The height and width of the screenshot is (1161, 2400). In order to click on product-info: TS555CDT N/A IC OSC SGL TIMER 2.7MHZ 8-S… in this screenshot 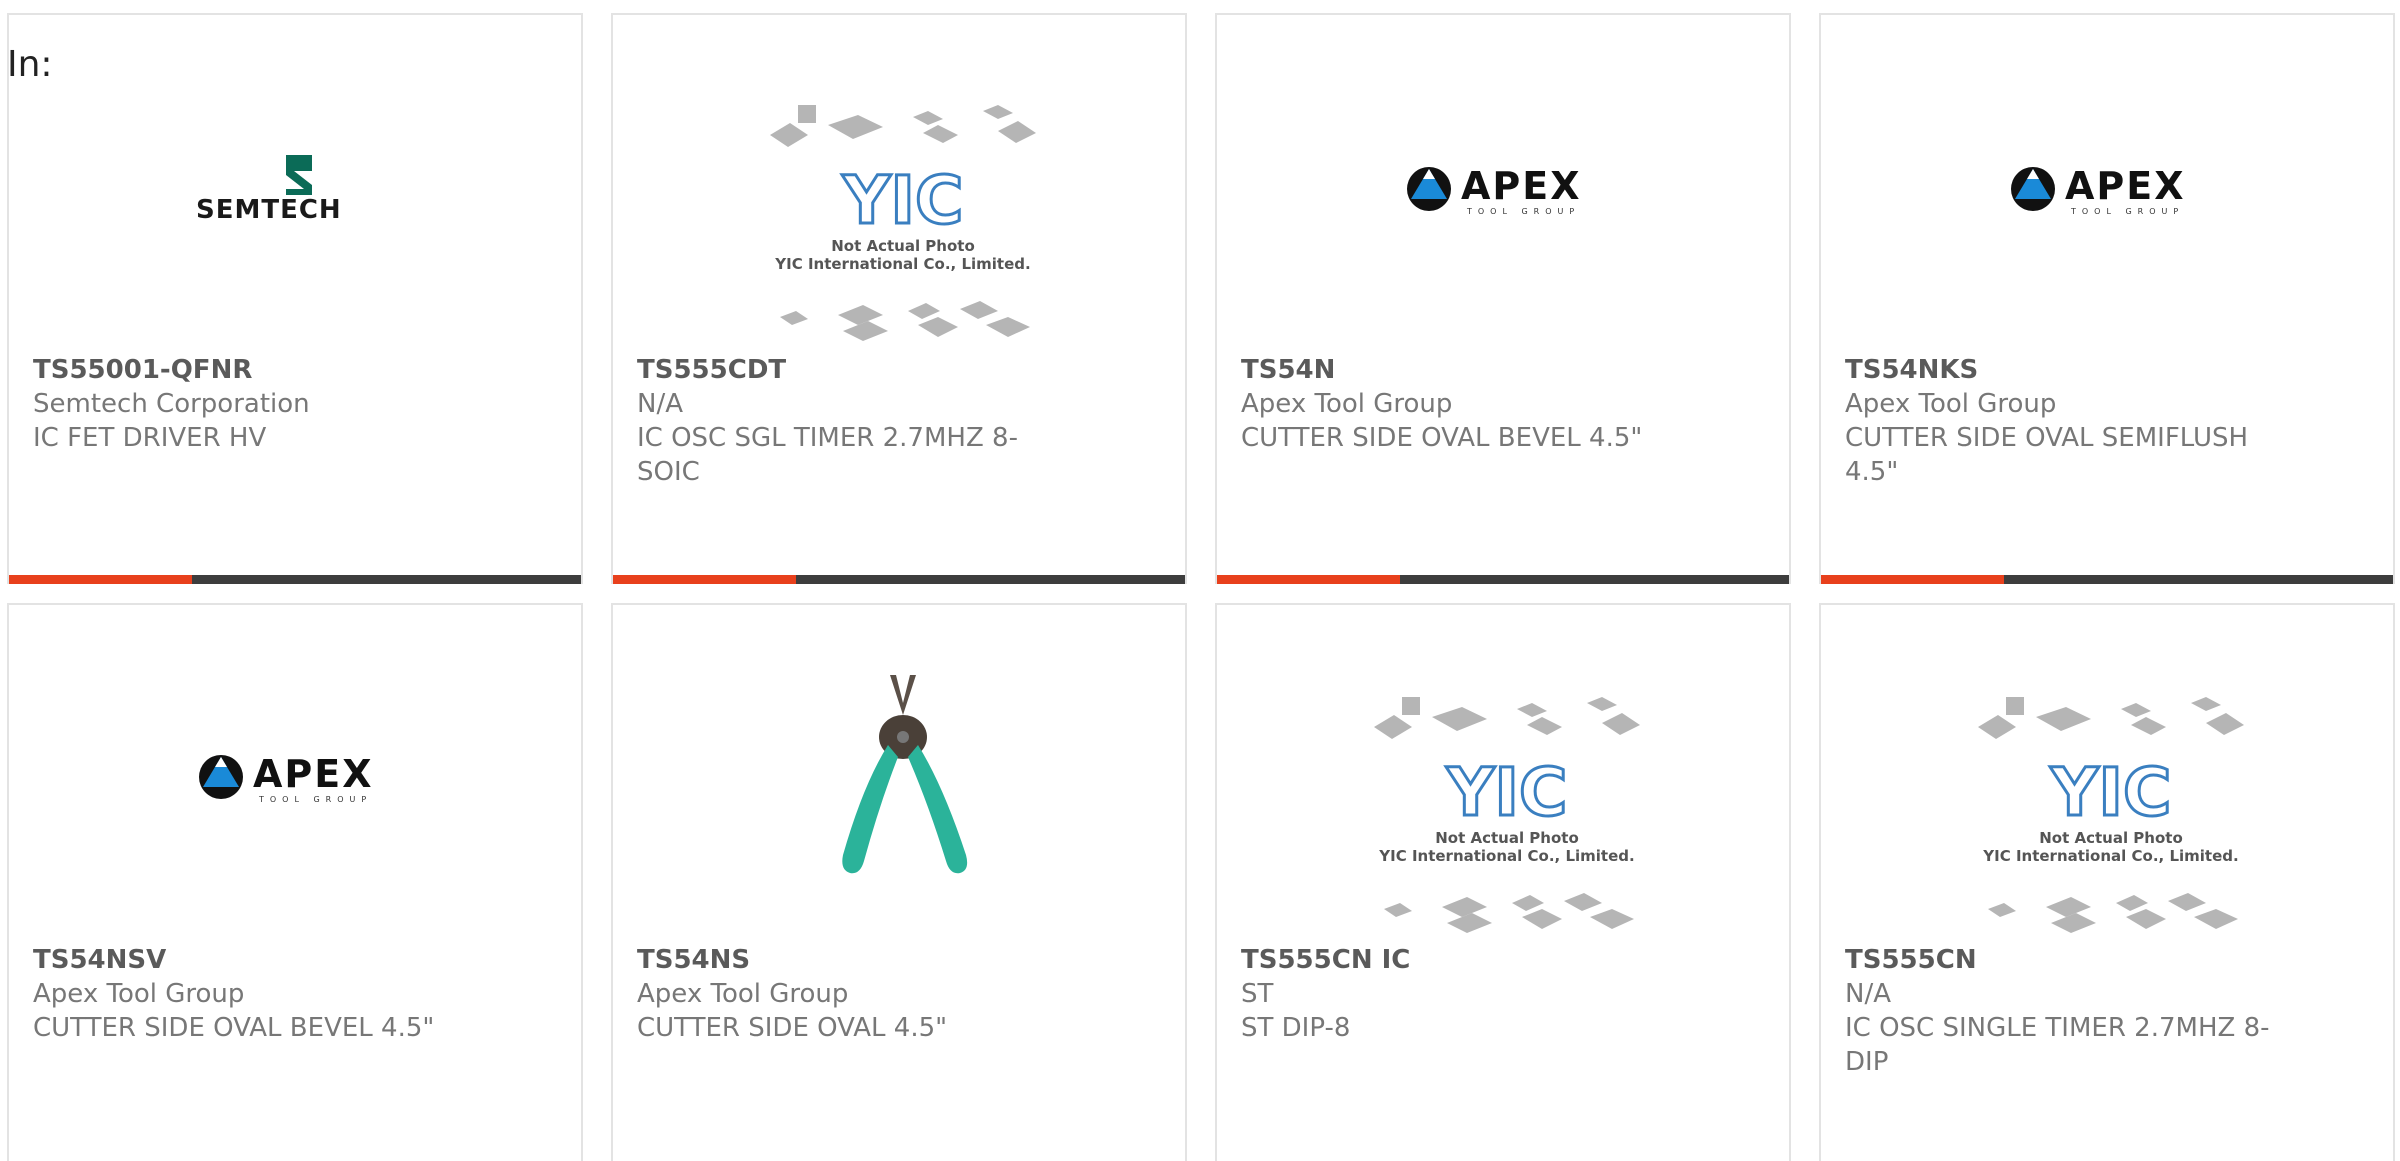, I will do `click(857, 421)`.